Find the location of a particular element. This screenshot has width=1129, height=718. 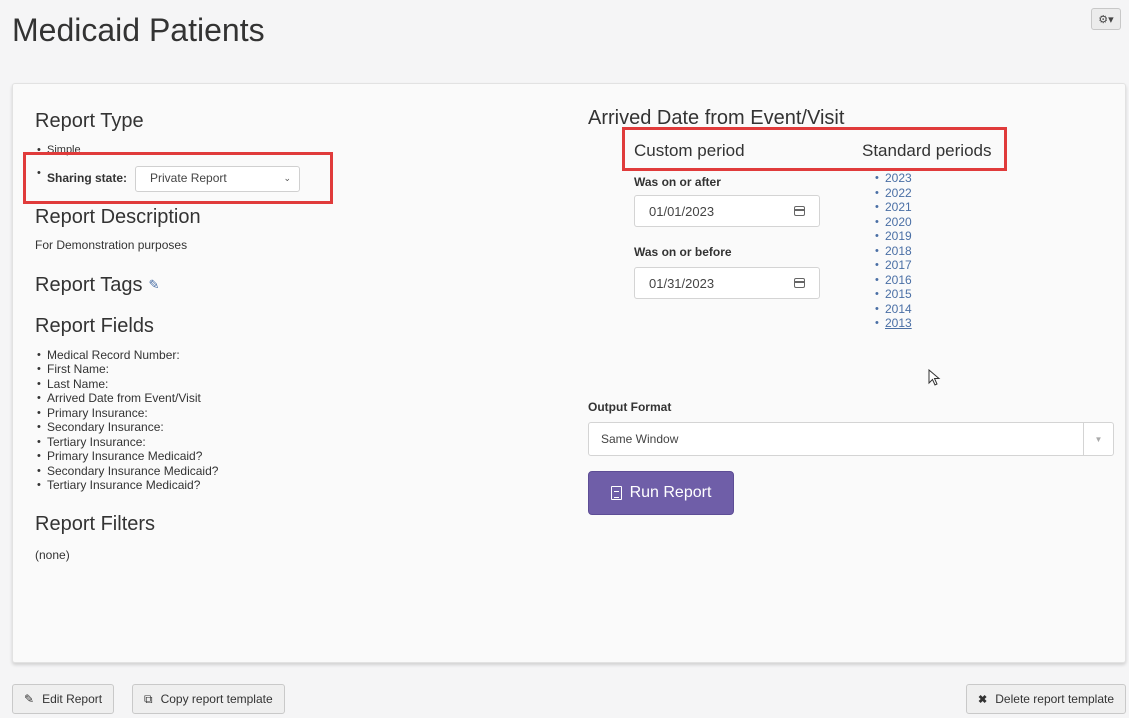

year-link: 2014 is located at coordinates (898, 309).